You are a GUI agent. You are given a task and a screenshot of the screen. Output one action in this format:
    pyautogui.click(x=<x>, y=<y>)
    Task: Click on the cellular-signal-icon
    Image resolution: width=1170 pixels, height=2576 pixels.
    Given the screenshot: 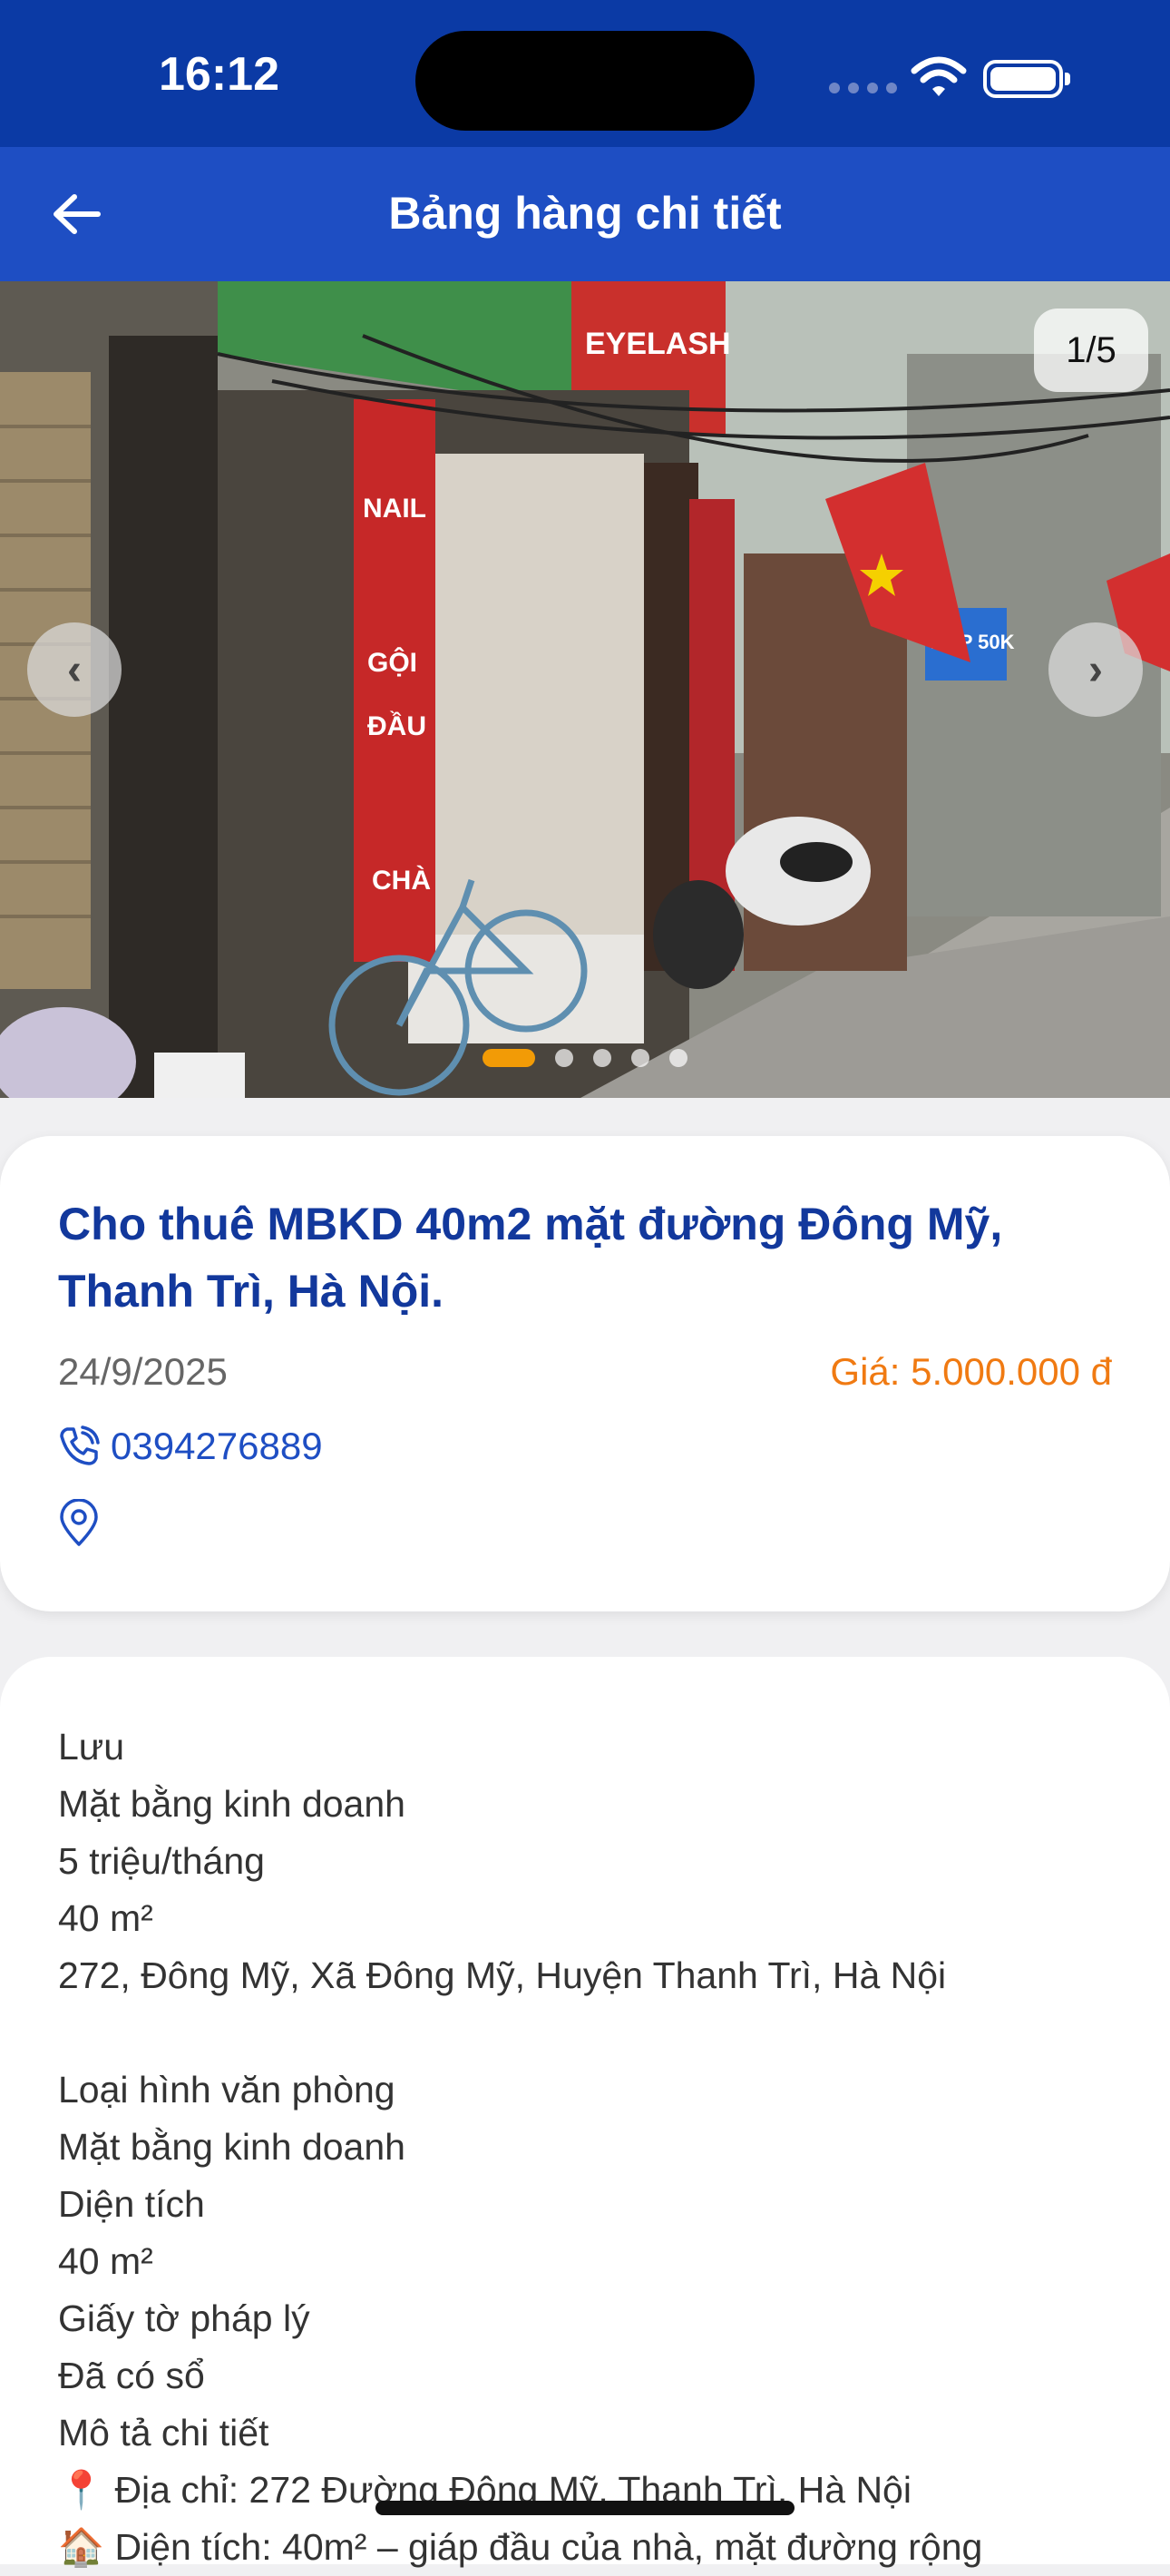 What is the action you would take?
    pyautogui.click(x=867, y=90)
    